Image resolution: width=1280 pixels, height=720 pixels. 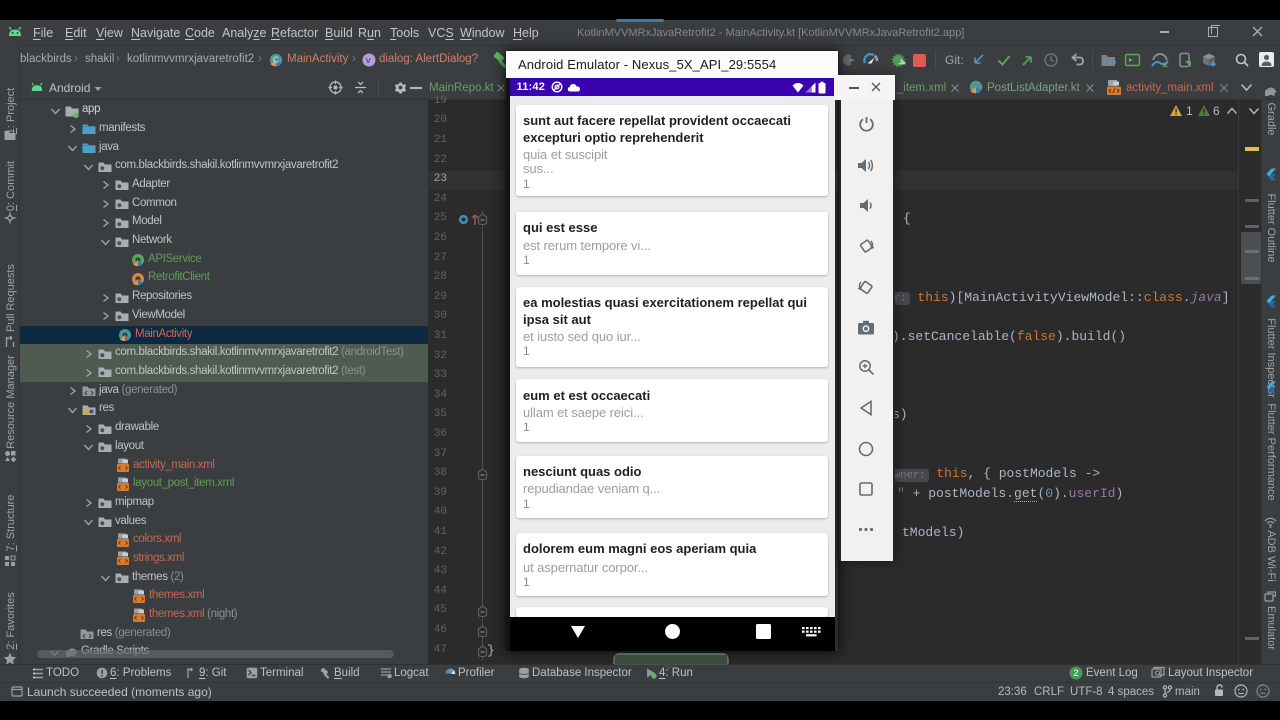 I want to click on svg-text: v, so click(x=368, y=60).